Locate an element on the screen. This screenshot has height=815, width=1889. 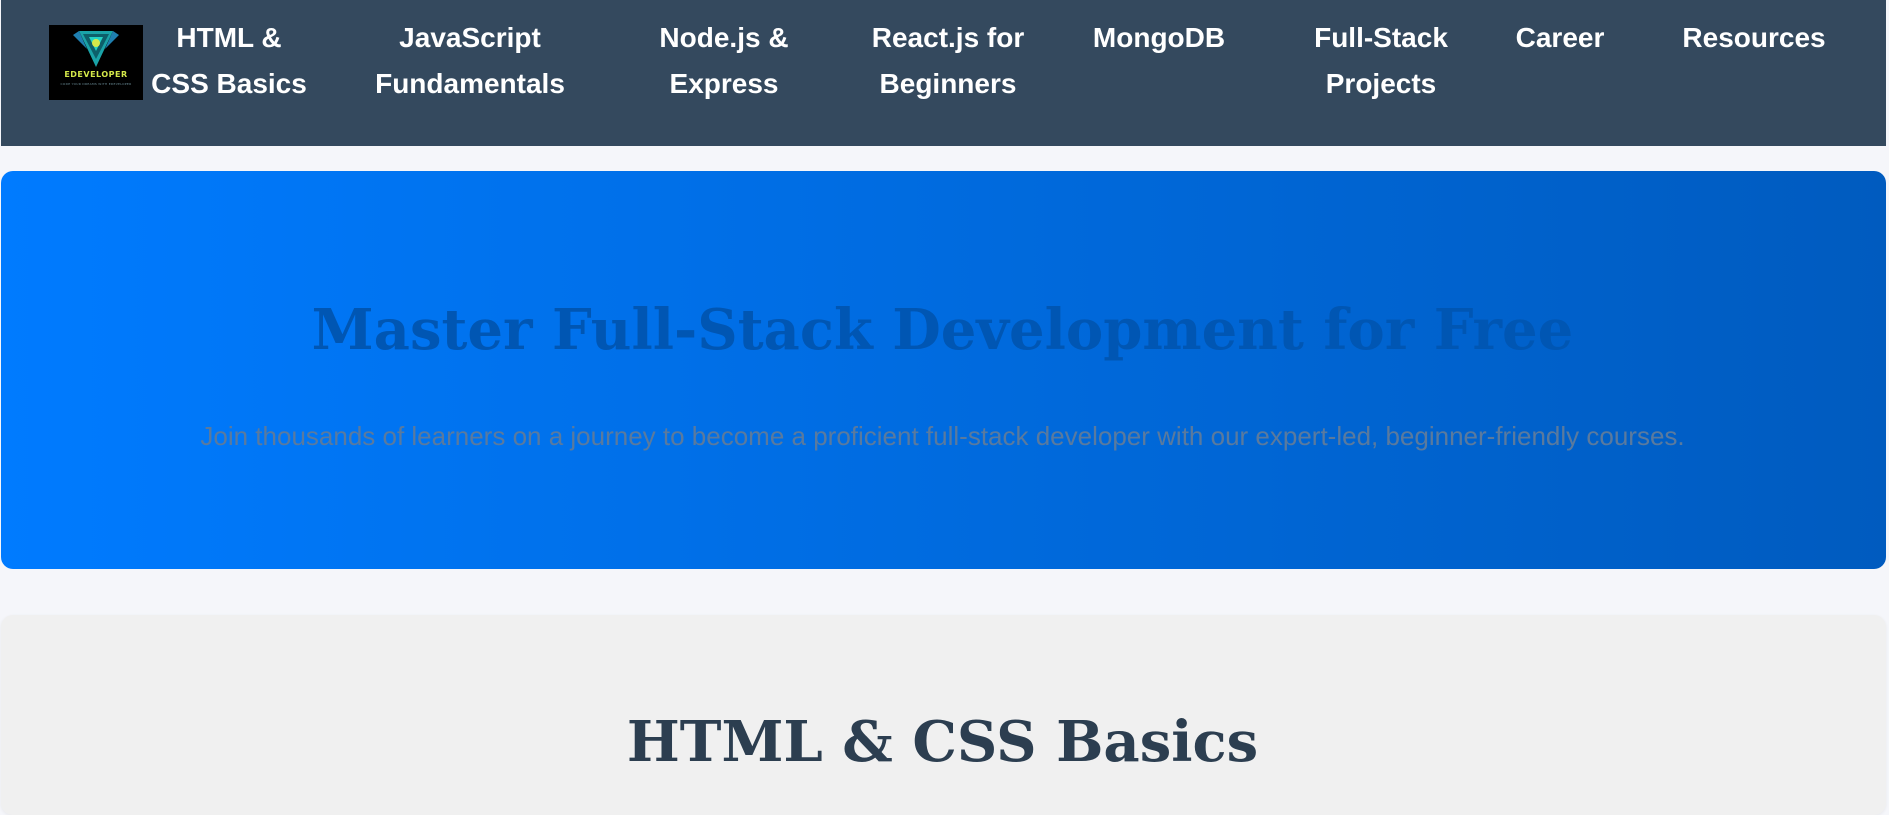
nav-link-reactjs-beginners-line1: React.js for is located at coordinates (948, 37).